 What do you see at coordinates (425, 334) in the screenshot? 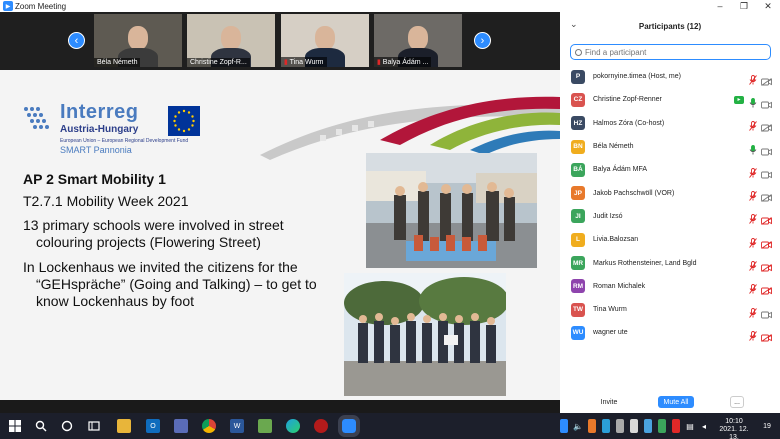
I see `photo-lockenhaus-walk` at bounding box center [425, 334].